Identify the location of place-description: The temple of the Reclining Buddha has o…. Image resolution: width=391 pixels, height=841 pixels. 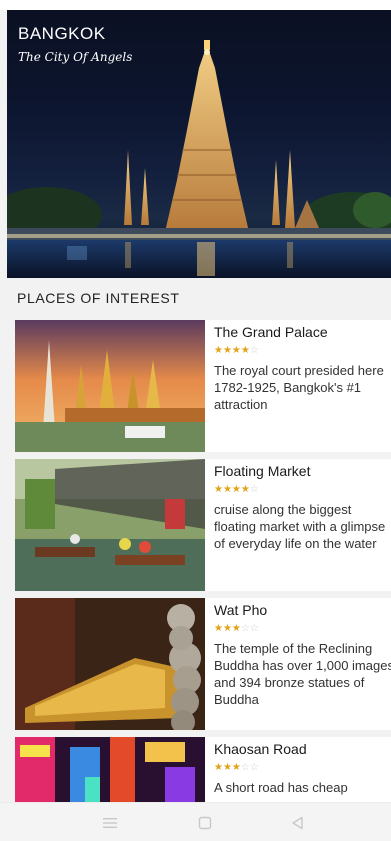
(302, 674).